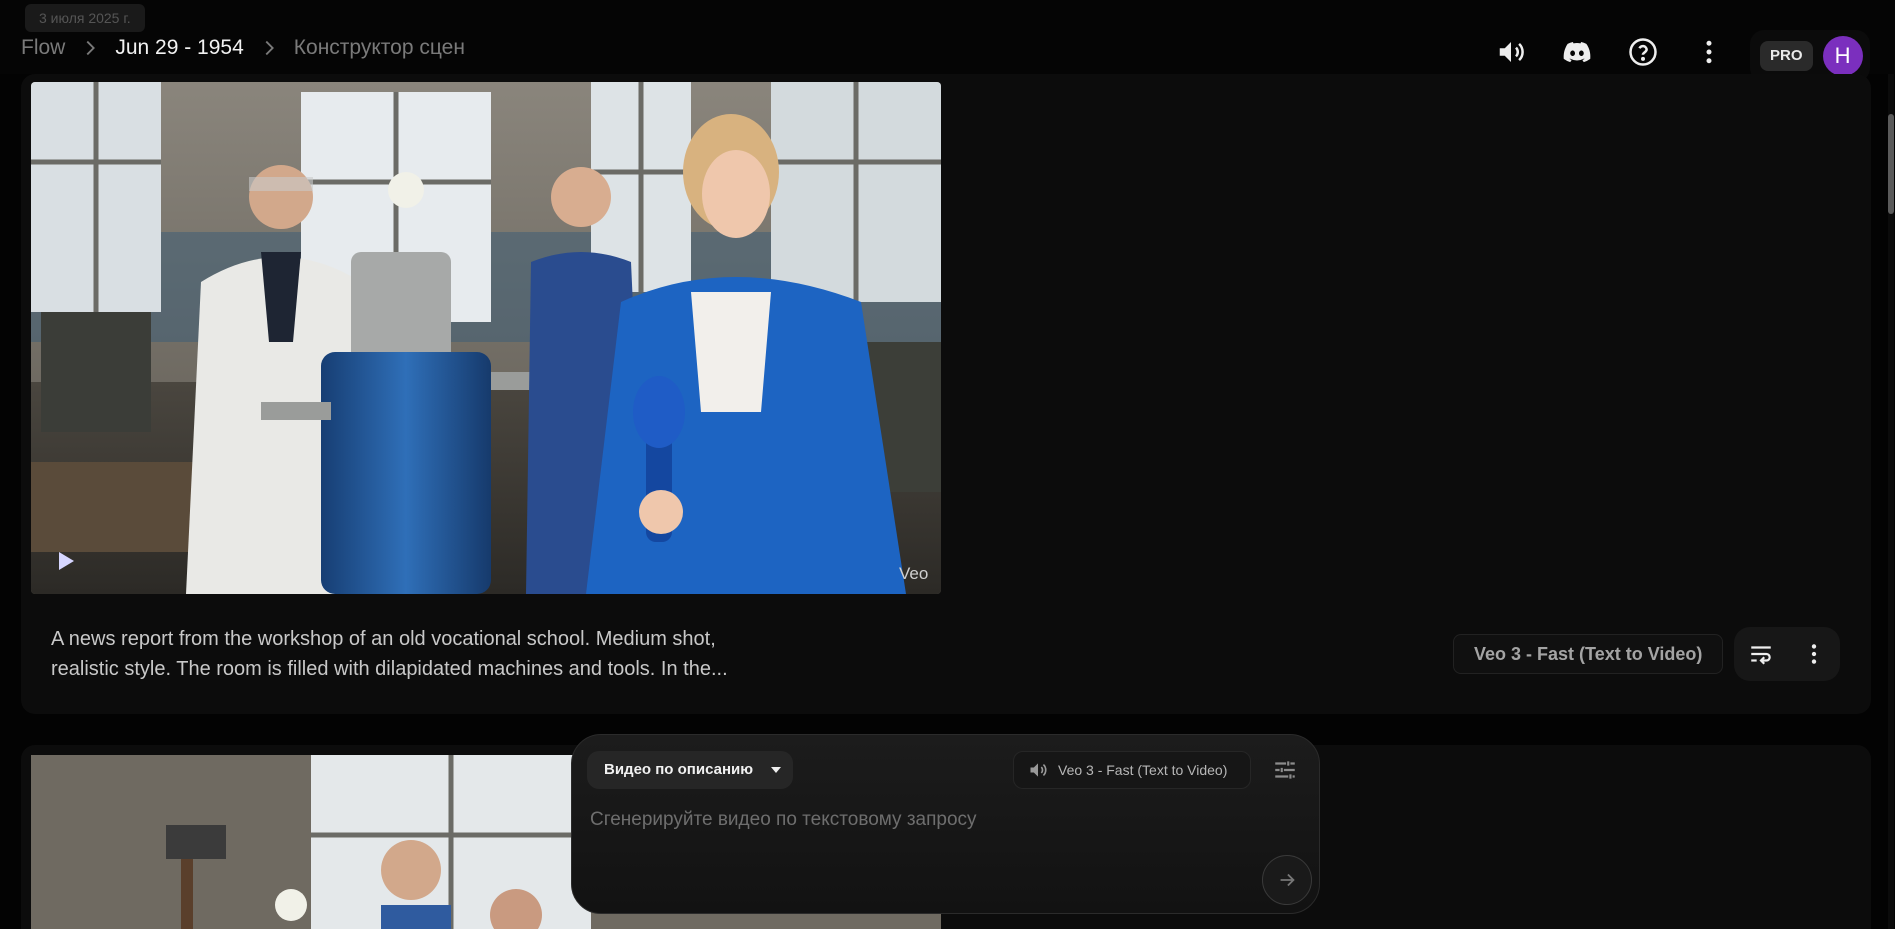  What do you see at coordinates (1588, 654) in the screenshot?
I see `model-tag: Veo 3 - Fast (Text to Video)` at bounding box center [1588, 654].